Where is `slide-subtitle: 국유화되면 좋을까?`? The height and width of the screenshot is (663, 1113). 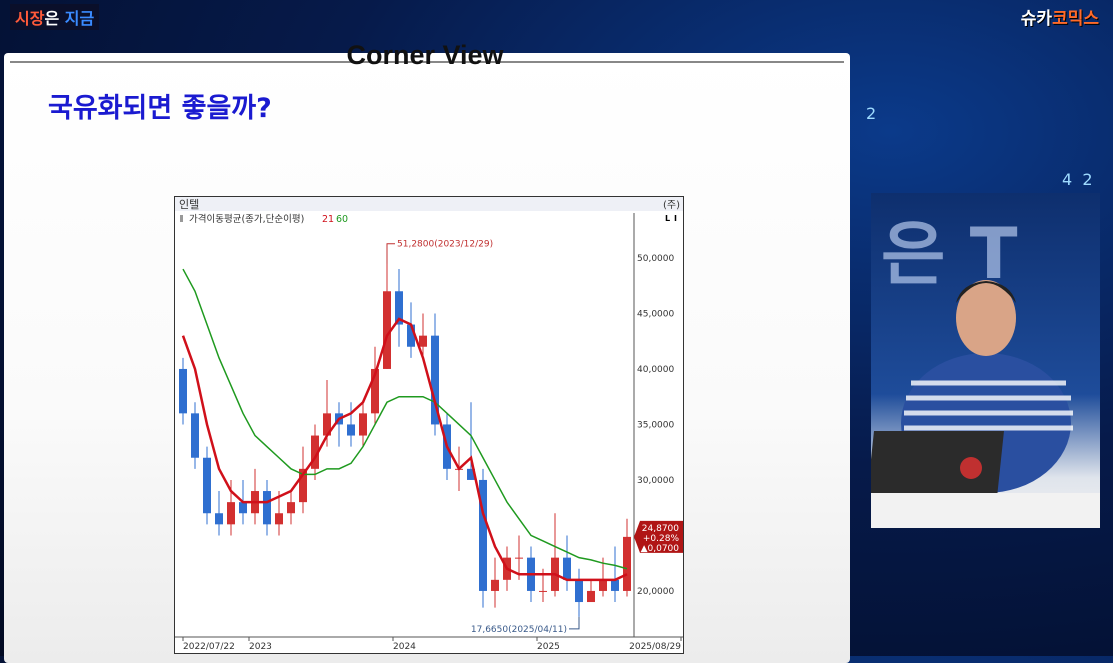
slide-subtitle: 국유화되면 좋을까? is located at coordinates (160, 108).